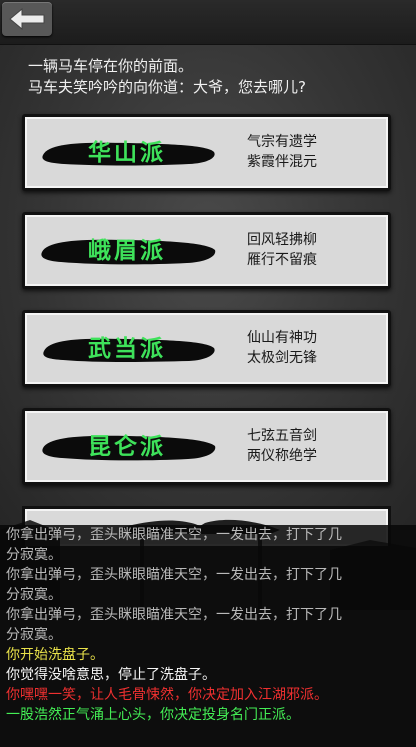 This screenshot has height=747, width=416. I want to click on sect-card-kunlun: 昆仑派 七弦五音剑 两仪称绝学, so click(206, 446).